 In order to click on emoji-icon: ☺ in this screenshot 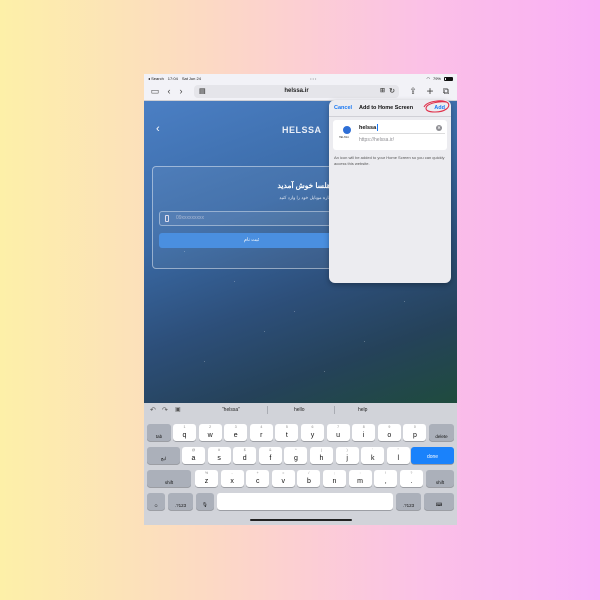, I will do `click(156, 501)`.